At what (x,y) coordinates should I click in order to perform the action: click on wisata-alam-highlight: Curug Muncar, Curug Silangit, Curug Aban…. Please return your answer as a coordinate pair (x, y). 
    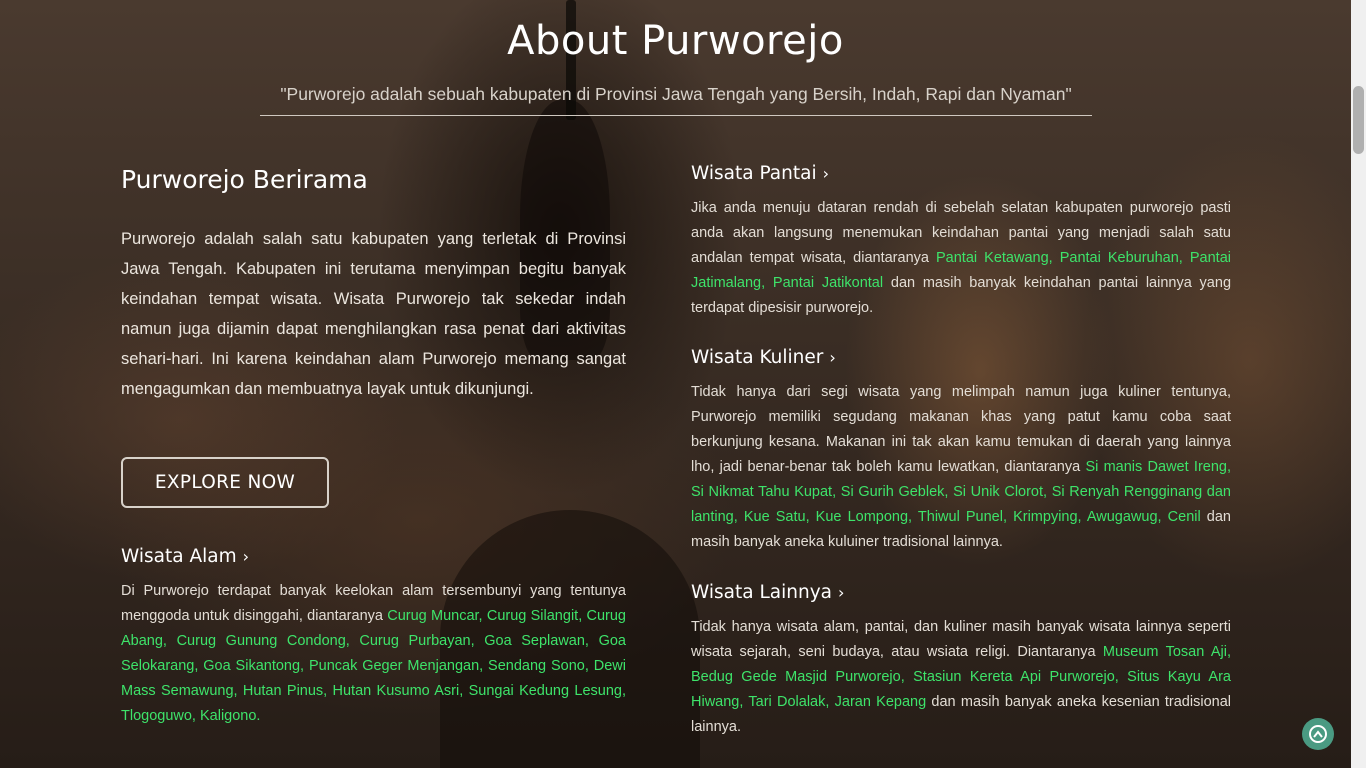
    Looking at the image, I should click on (373, 666).